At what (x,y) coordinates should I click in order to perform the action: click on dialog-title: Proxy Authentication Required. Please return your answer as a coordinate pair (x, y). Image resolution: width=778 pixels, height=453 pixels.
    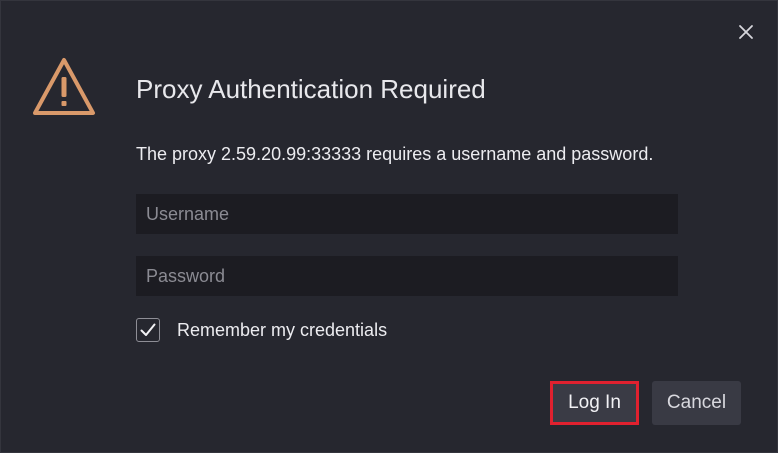
    Looking at the image, I should click on (311, 89).